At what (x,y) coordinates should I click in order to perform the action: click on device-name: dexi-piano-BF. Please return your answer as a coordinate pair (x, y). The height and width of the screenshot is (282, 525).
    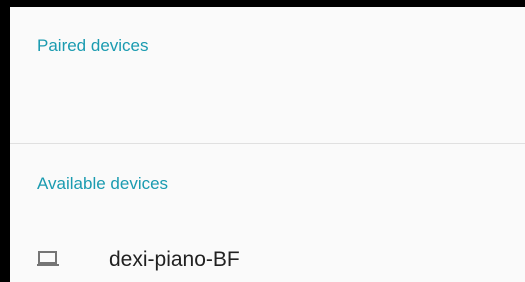
    Looking at the image, I should click on (174, 259).